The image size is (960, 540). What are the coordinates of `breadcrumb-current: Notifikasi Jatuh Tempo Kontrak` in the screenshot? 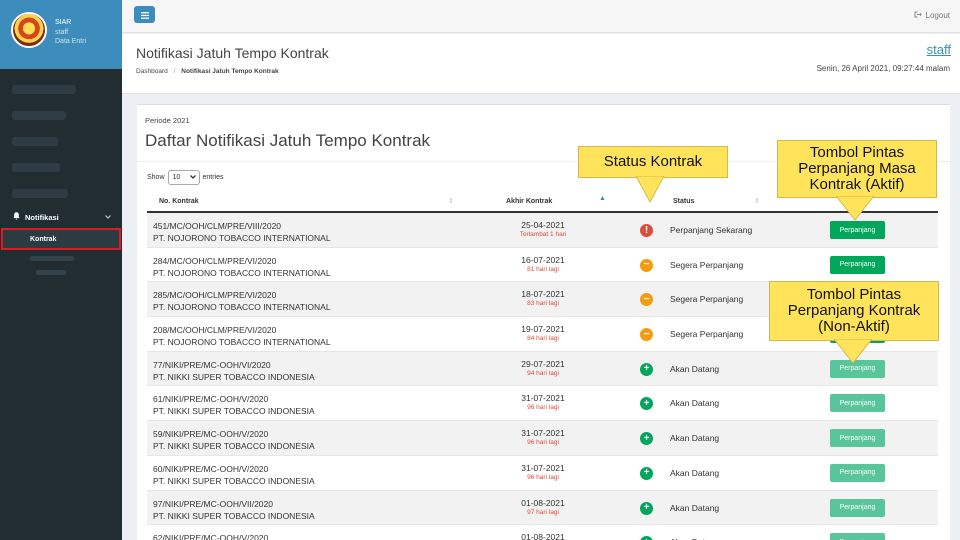 It's located at (230, 71).